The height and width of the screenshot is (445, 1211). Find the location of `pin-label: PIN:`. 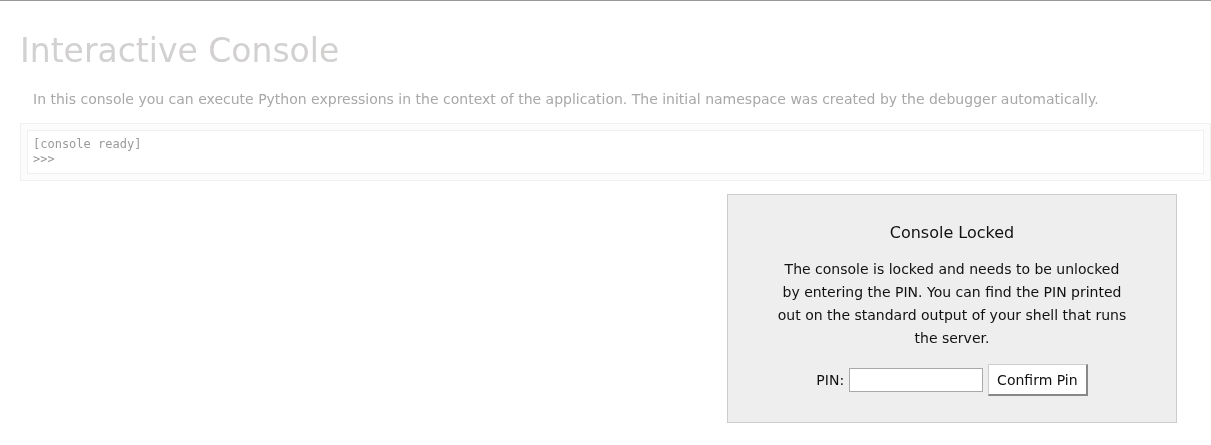

pin-label: PIN: is located at coordinates (830, 380).